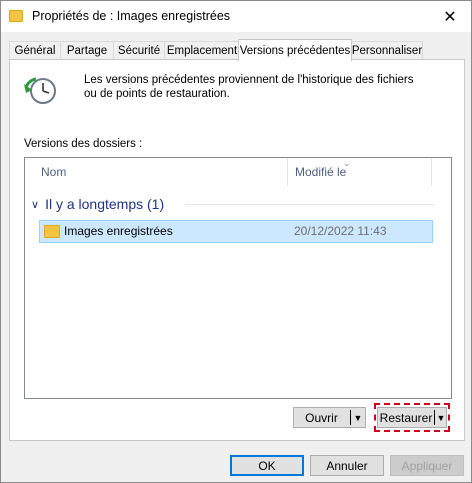  I want to click on tab-previous-versions: Versions précédentes, so click(295, 50).